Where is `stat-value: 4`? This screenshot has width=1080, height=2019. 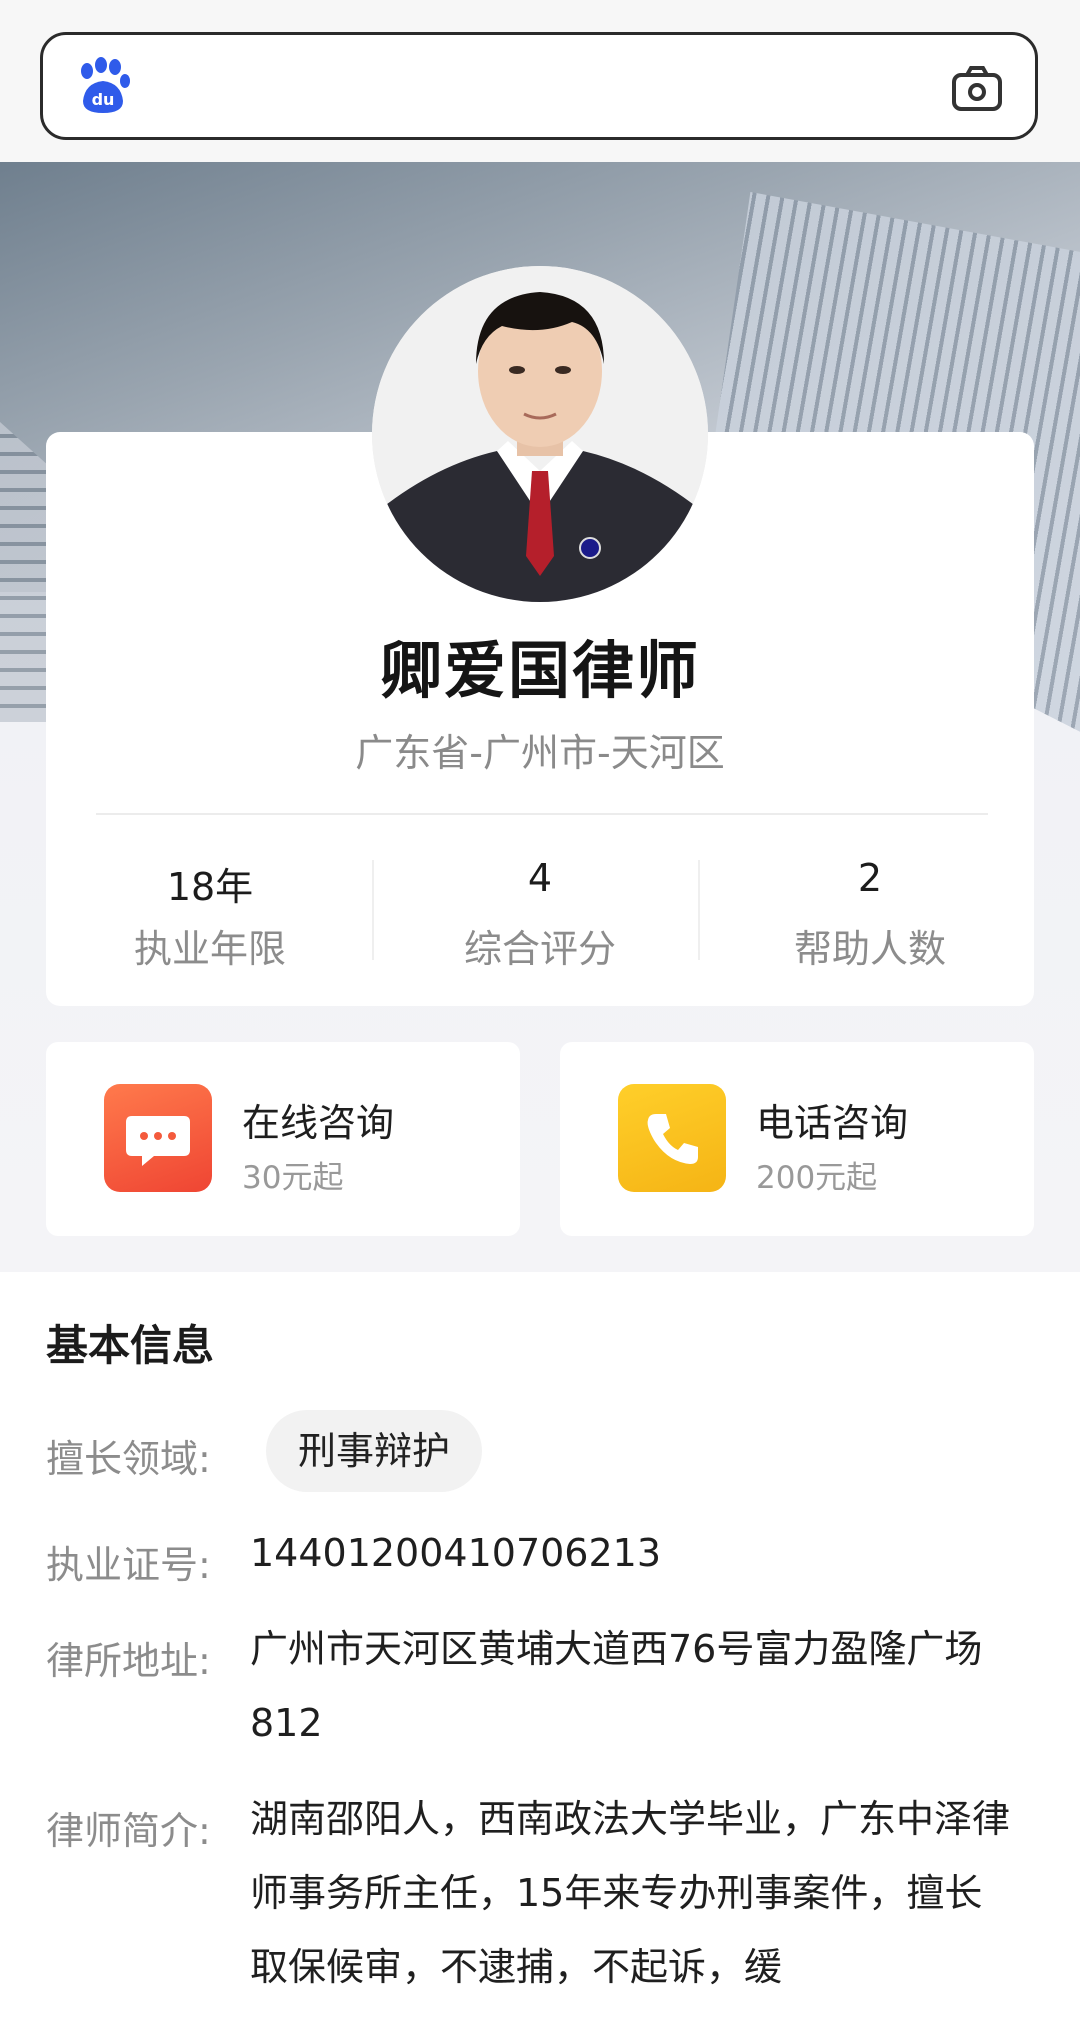
stat-value: 4 is located at coordinates (540, 878).